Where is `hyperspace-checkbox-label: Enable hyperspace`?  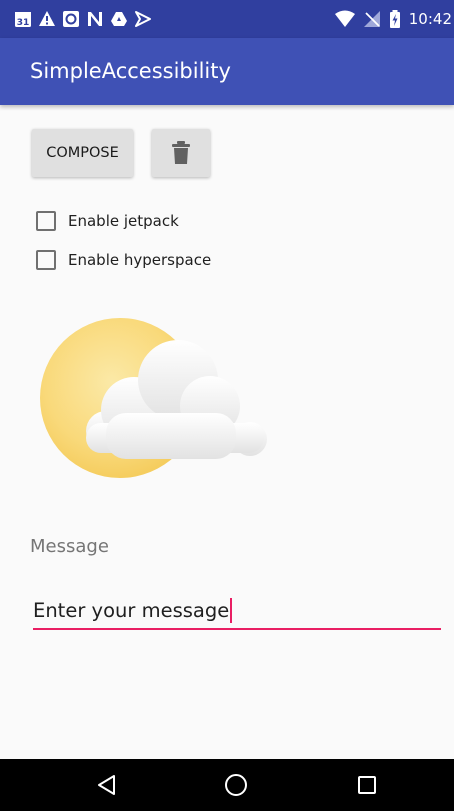
hyperspace-checkbox-label: Enable hyperspace is located at coordinates (140, 260).